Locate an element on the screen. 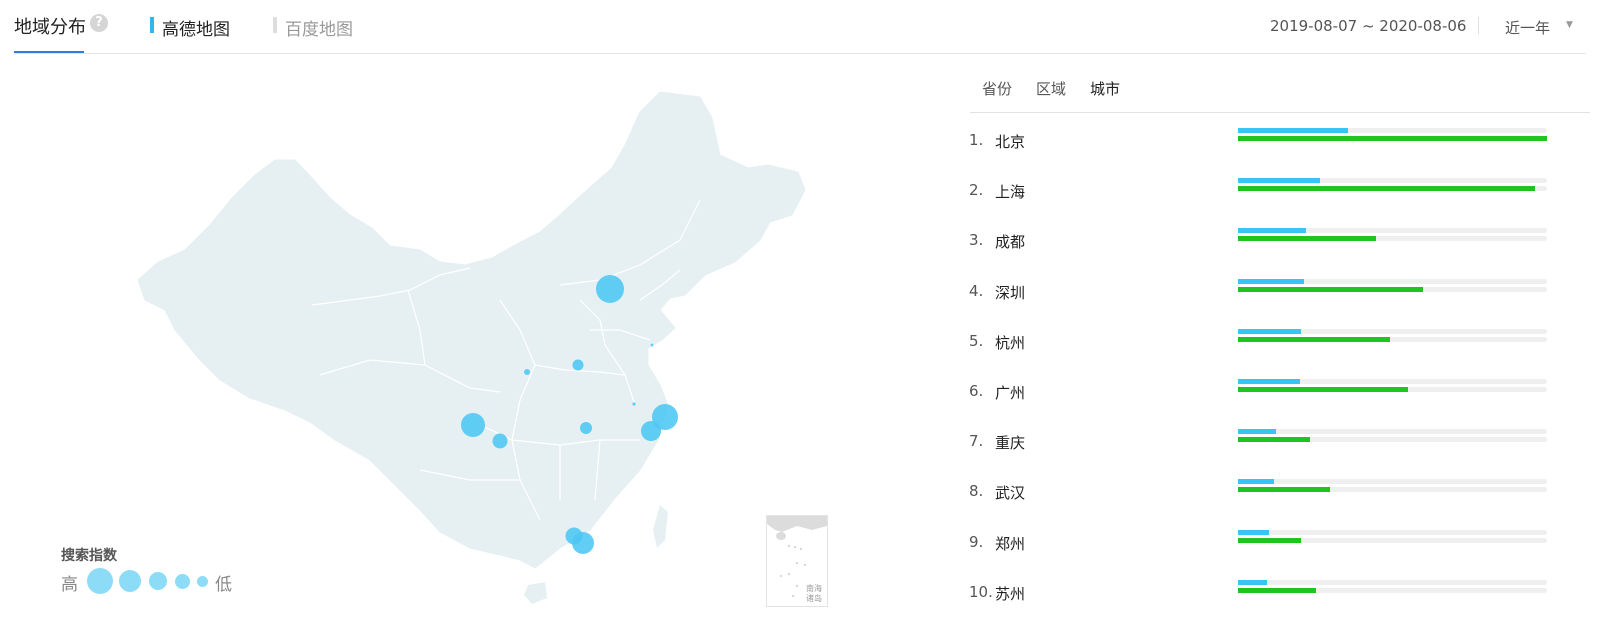 This screenshot has height=624, width=1600. ranking-row: 3. 成都 is located at coordinates (1279, 244).